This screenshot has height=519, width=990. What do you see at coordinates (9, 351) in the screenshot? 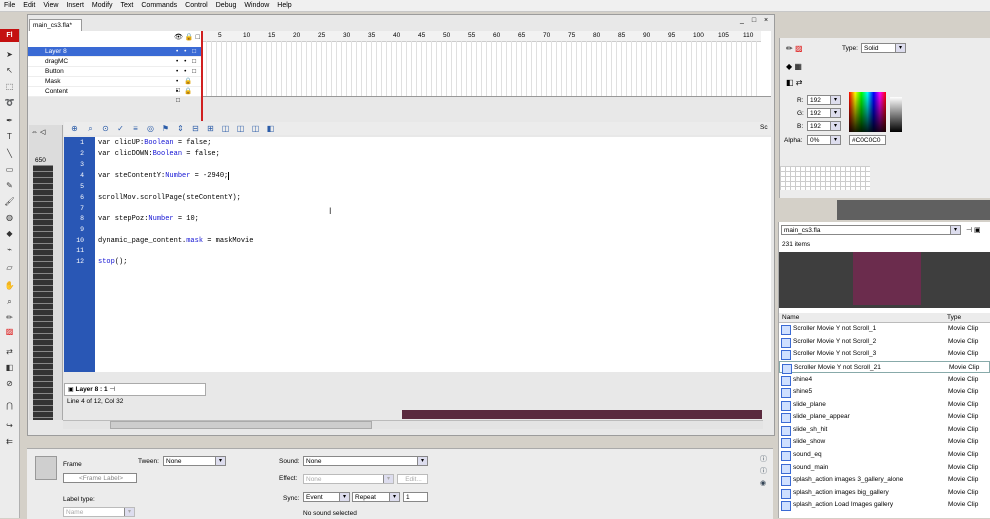
I see `swap-colors-icon: ⇄` at bounding box center [9, 351].